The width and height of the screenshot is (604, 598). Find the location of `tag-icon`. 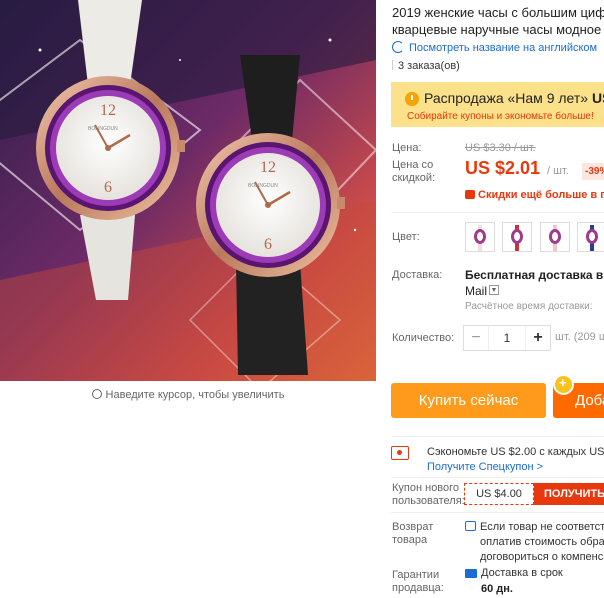

tag-icon is located at coordinates (470, 194).